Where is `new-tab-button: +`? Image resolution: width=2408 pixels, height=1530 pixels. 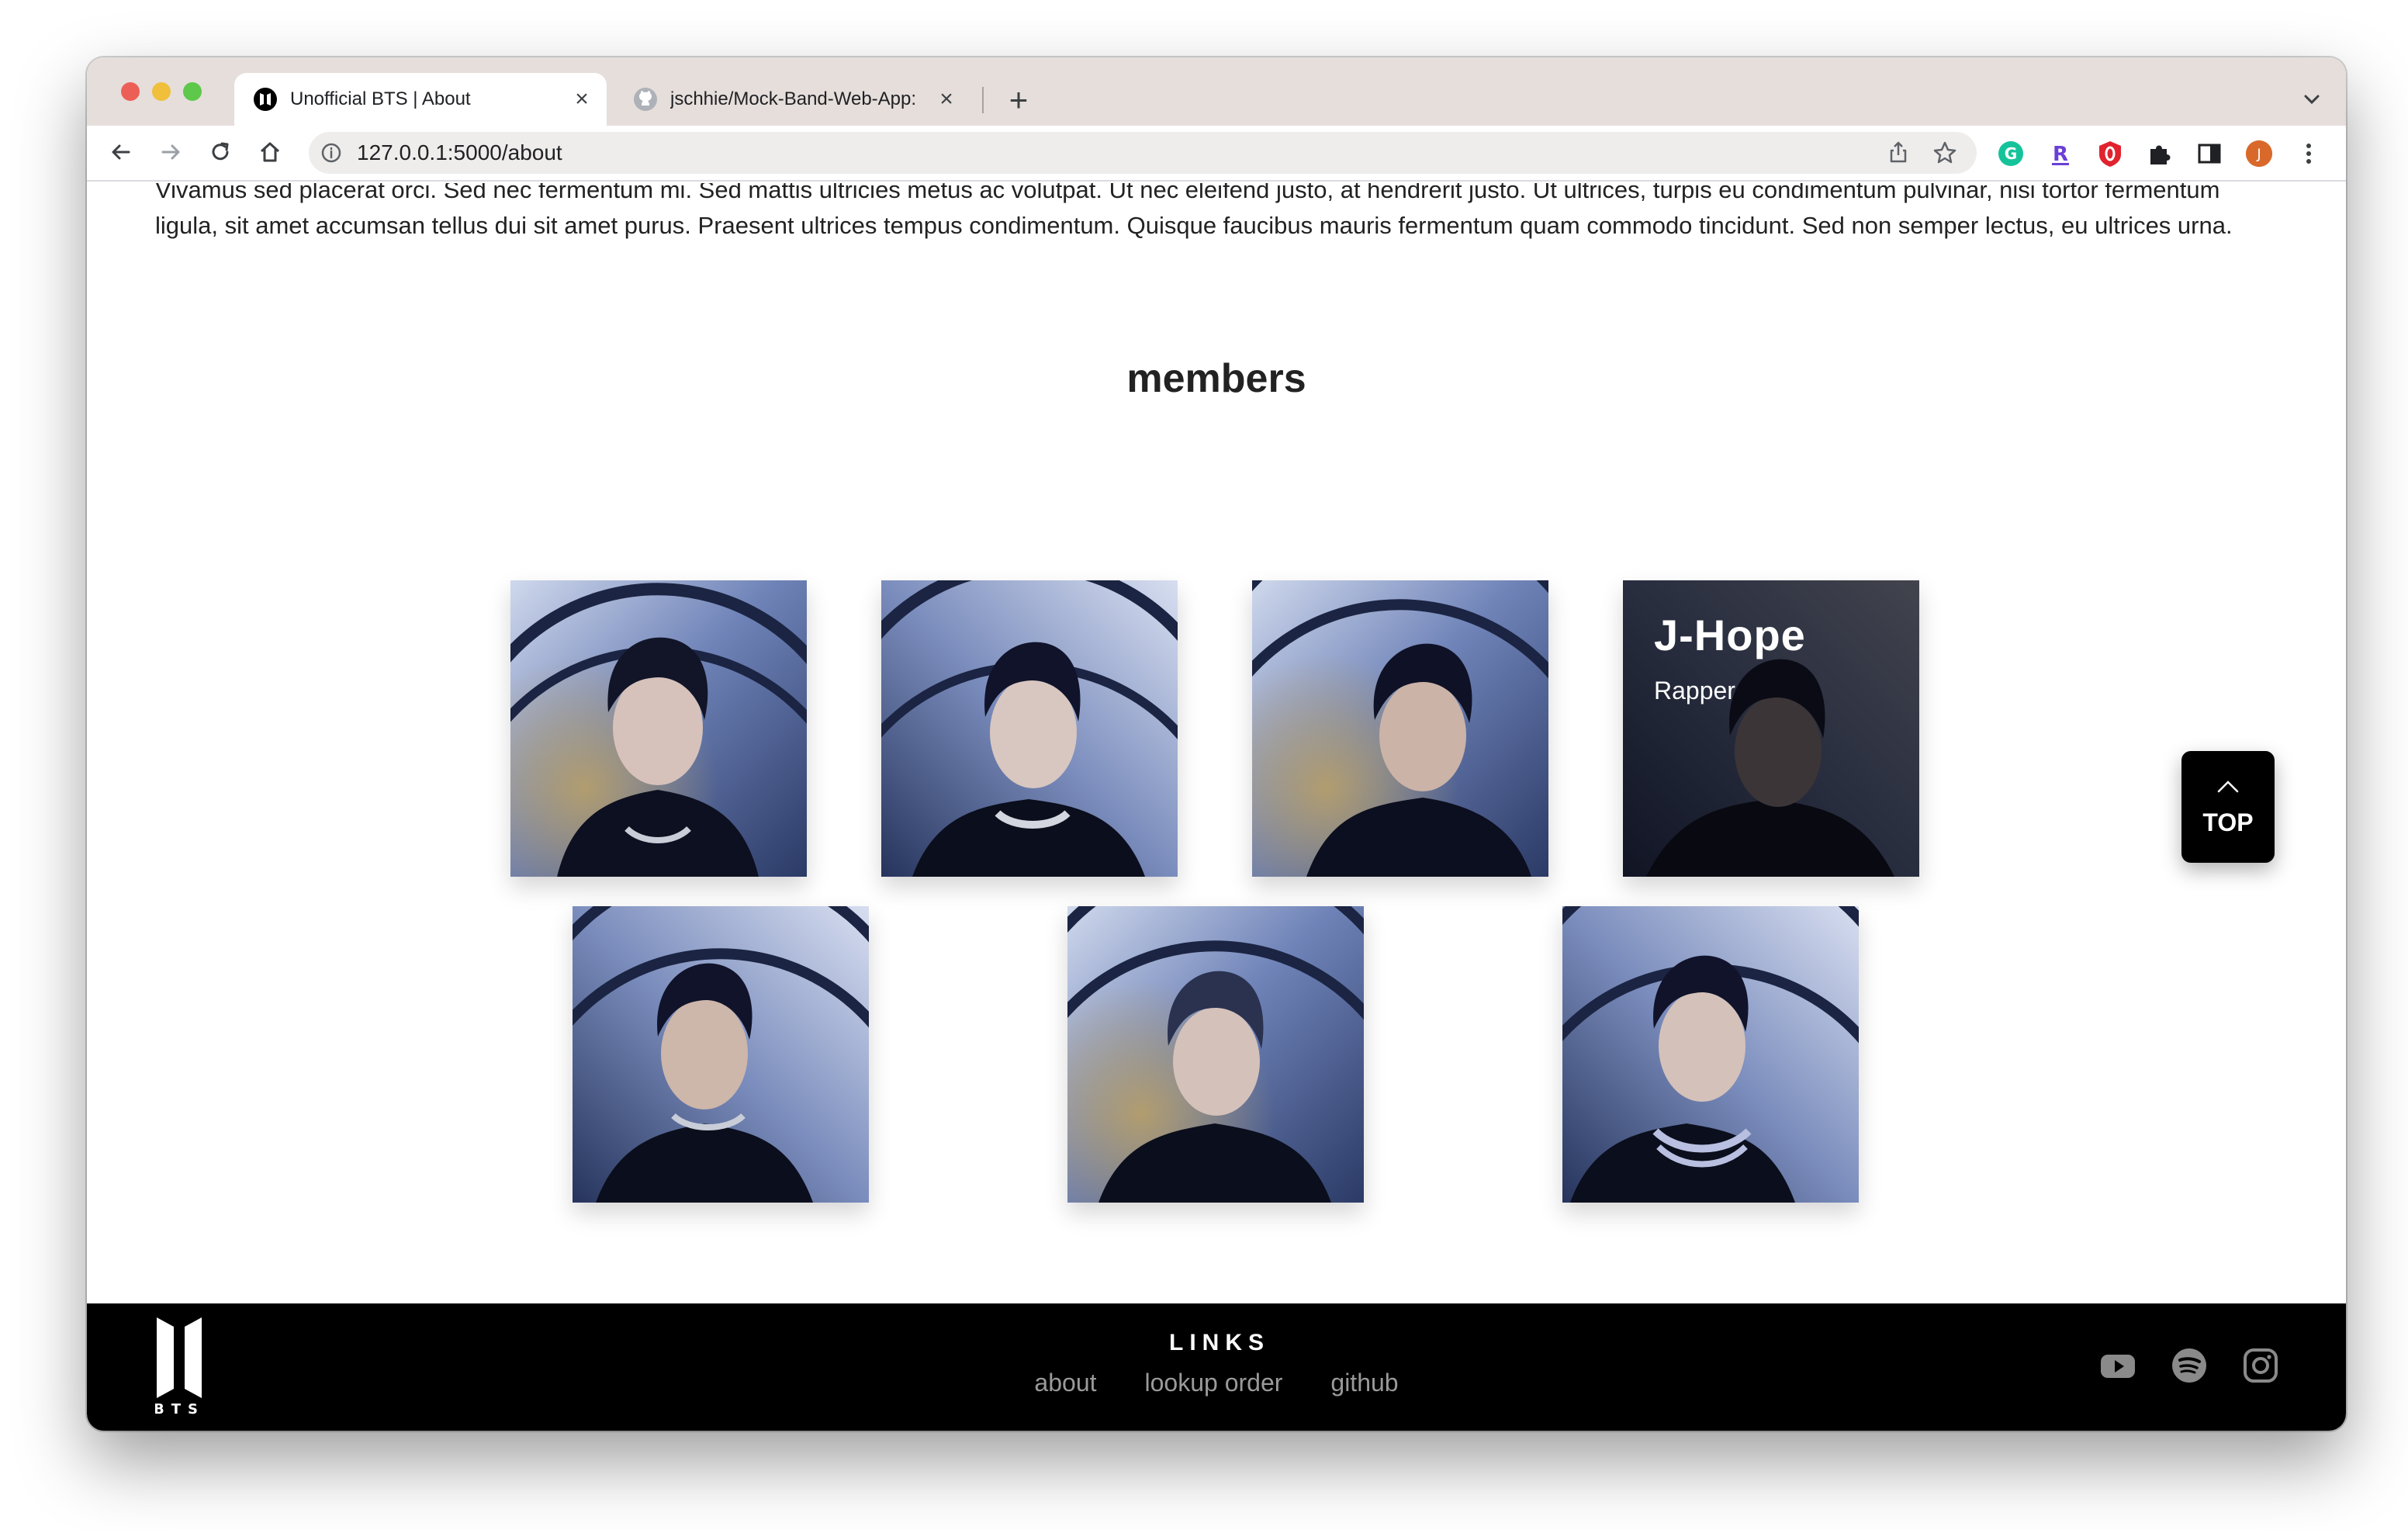
new-tab-button: + is located at coordinates (1018, 100).